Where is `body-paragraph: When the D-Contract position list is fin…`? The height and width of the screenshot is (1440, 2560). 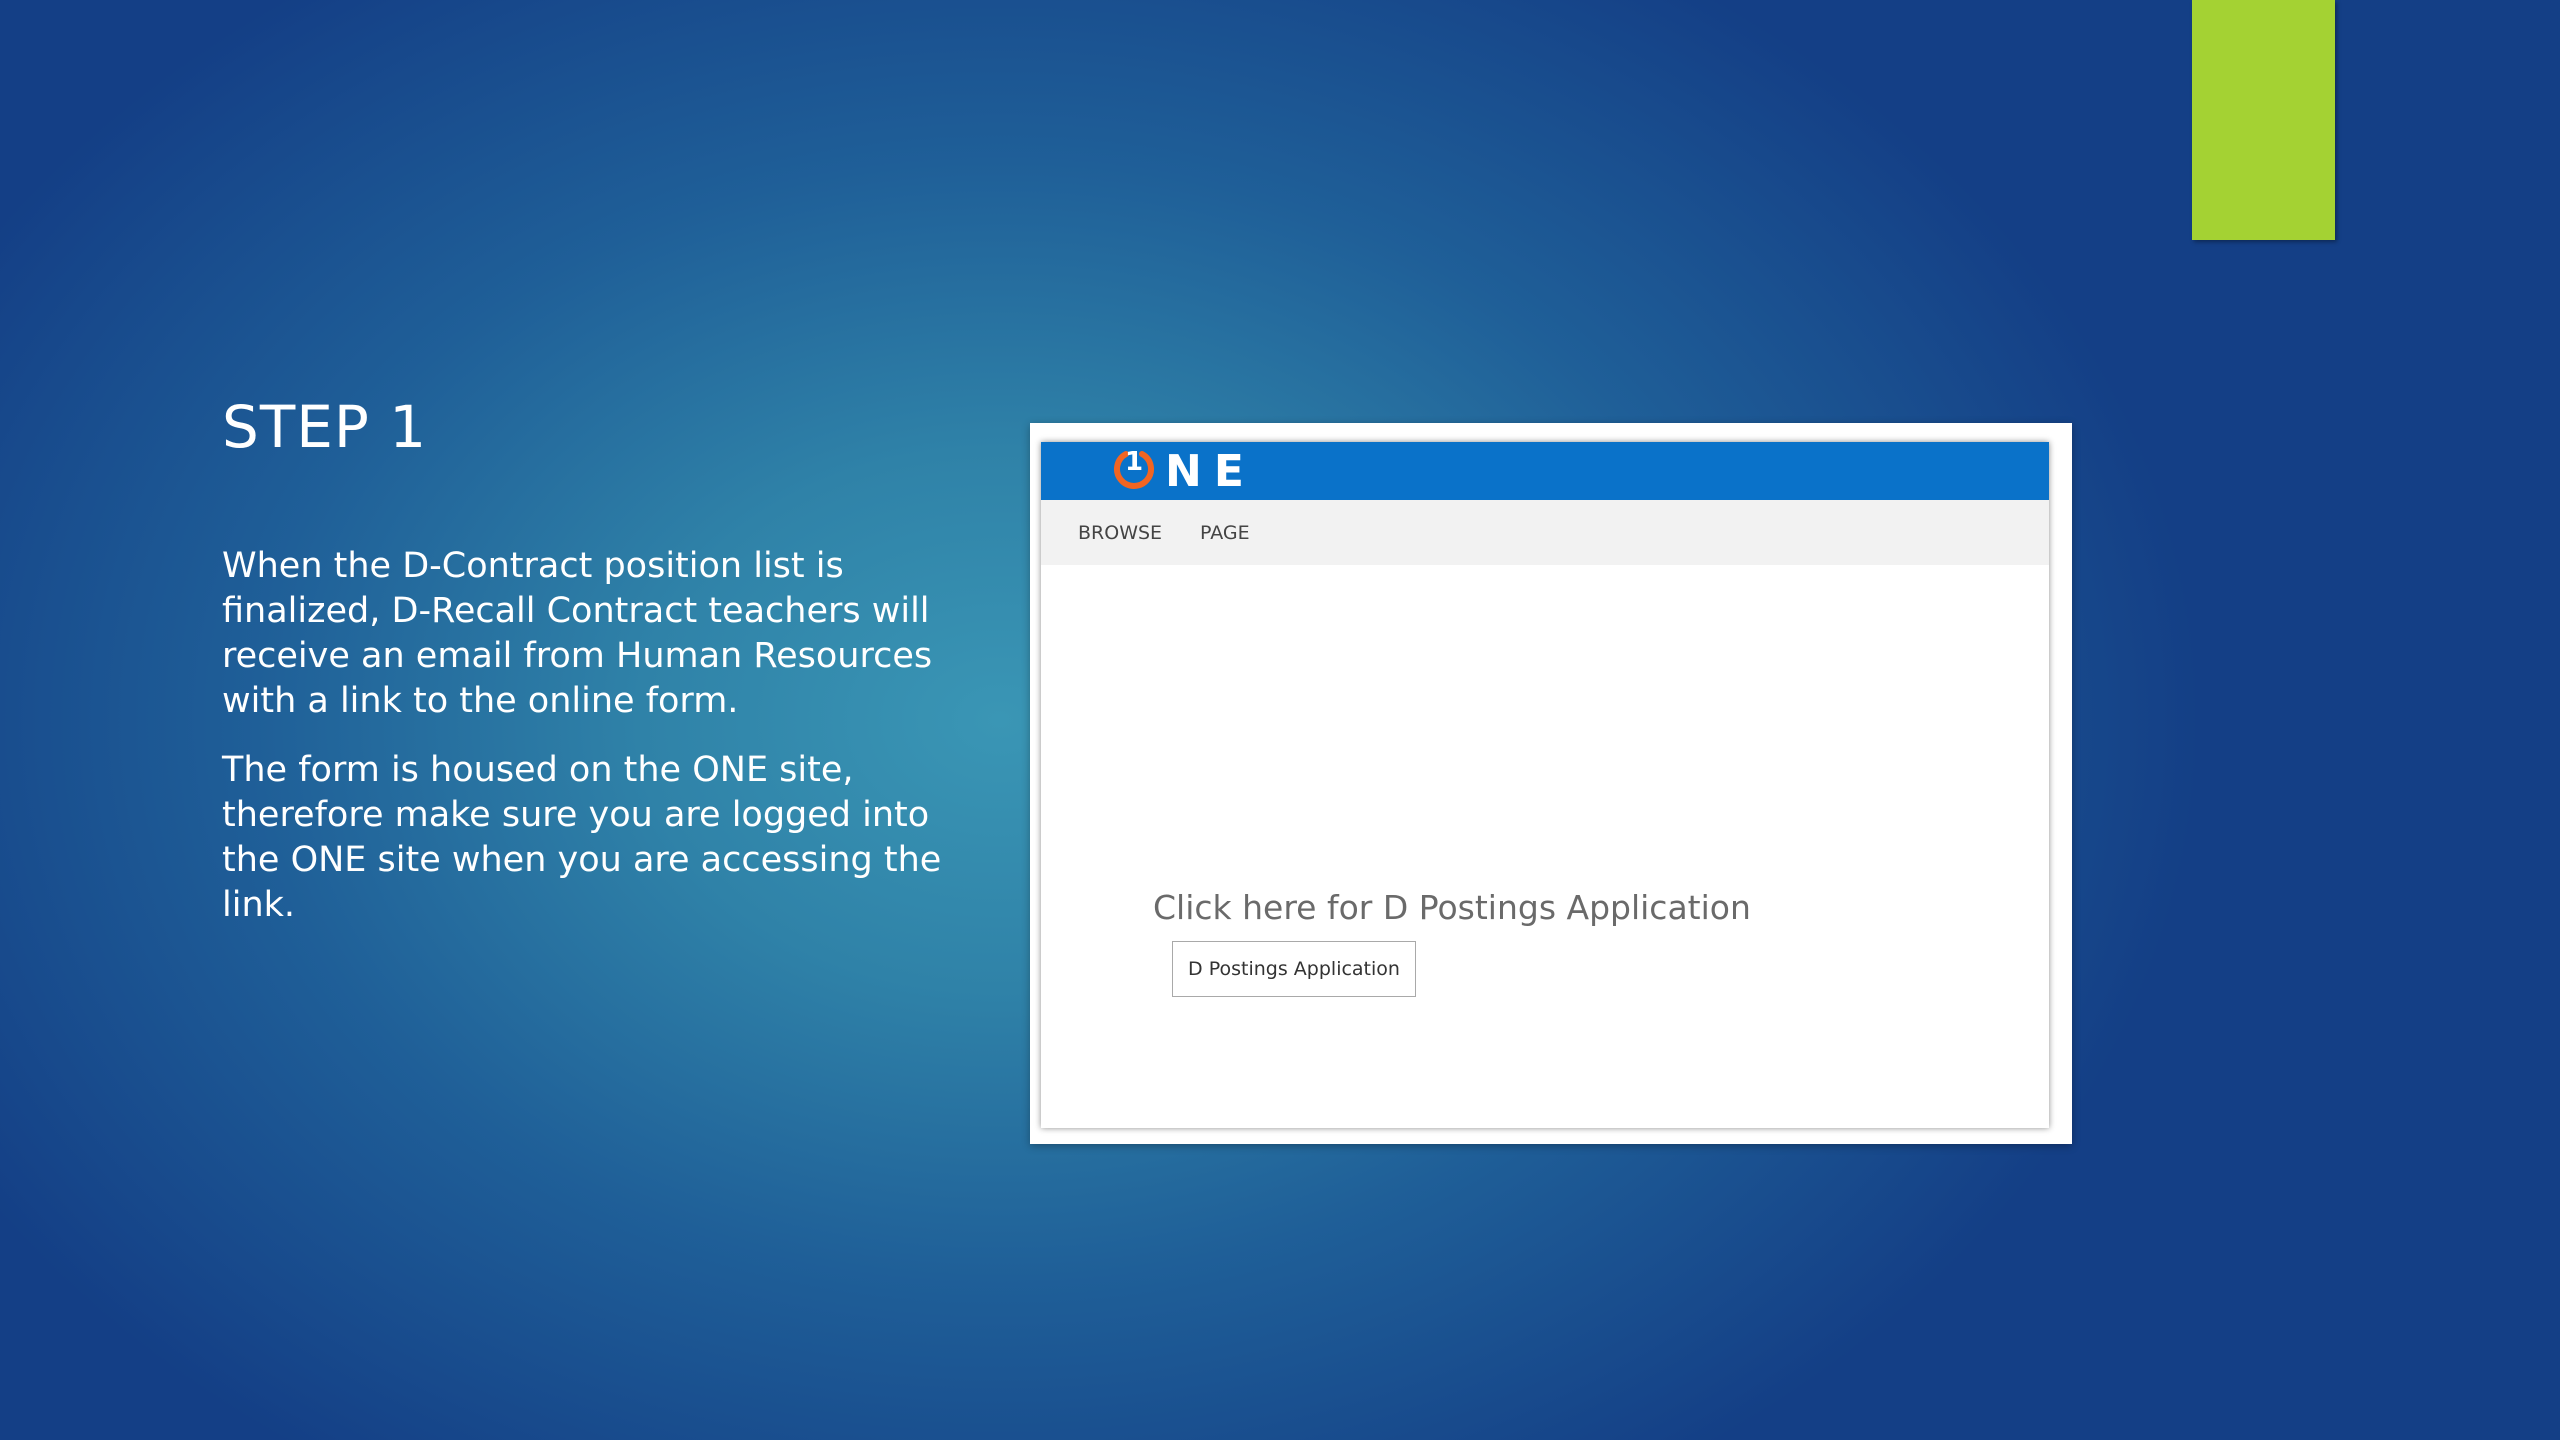
body-paragraph: When the D-Contract position list is fin… is located at coordinates (577, 633).